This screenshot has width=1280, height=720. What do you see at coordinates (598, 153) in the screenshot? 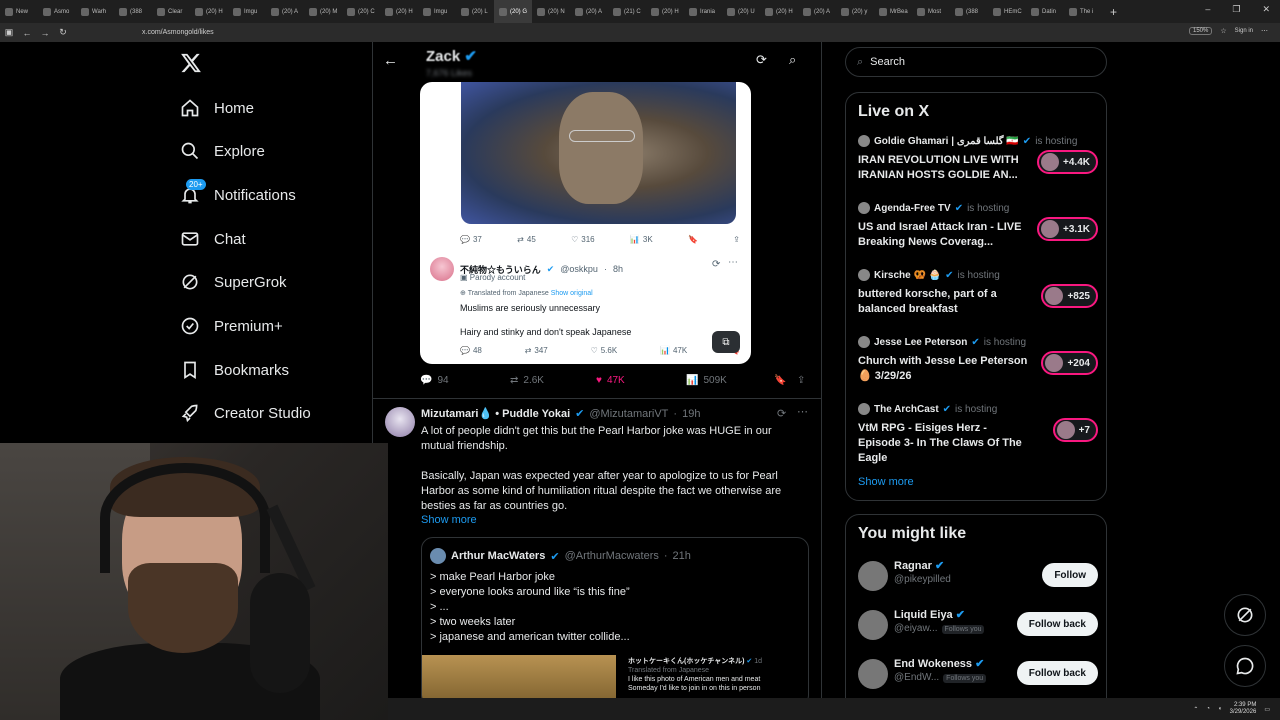
I see `post-image` at bounding box center [598, 153].